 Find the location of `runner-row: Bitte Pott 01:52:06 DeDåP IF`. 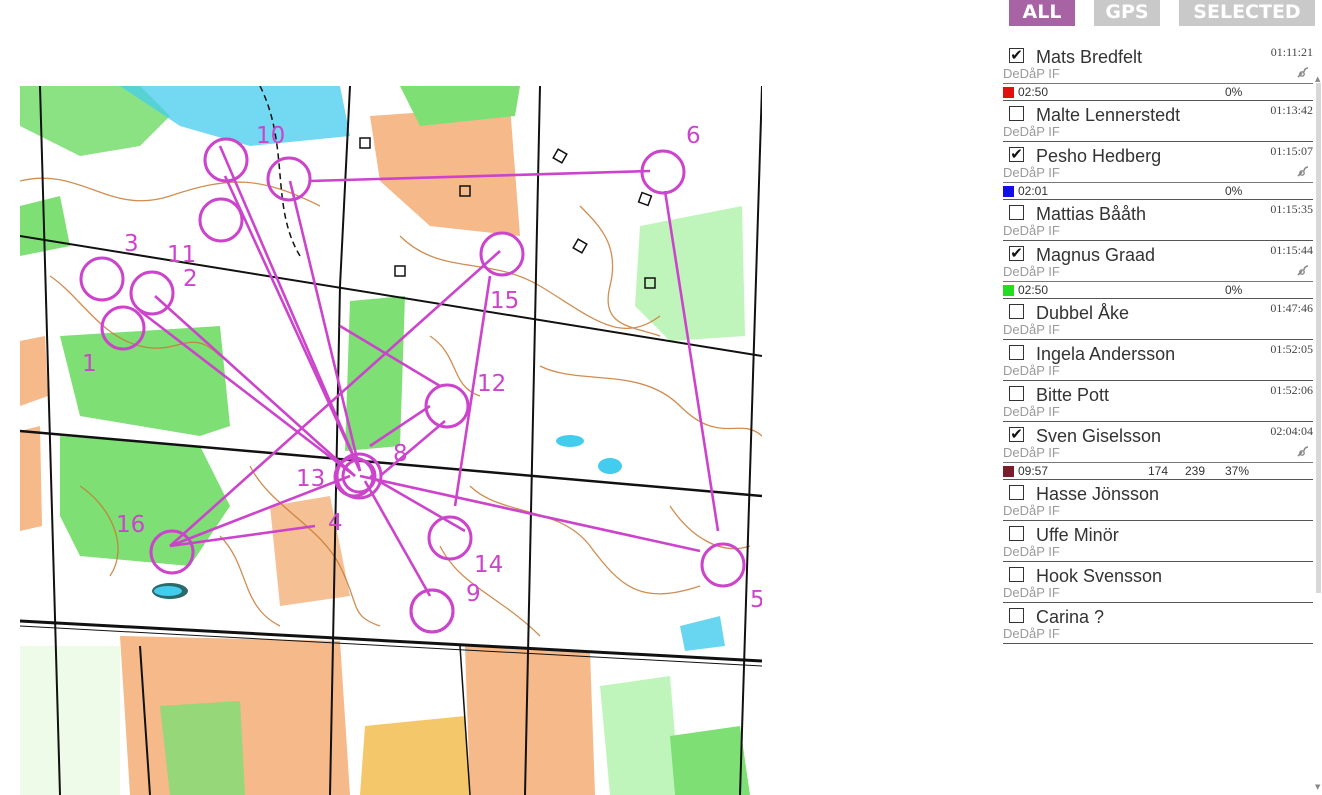

runner-row: Bitte Pott 01:52:06 DeDåP IF is located at coordinates (1158, 401).